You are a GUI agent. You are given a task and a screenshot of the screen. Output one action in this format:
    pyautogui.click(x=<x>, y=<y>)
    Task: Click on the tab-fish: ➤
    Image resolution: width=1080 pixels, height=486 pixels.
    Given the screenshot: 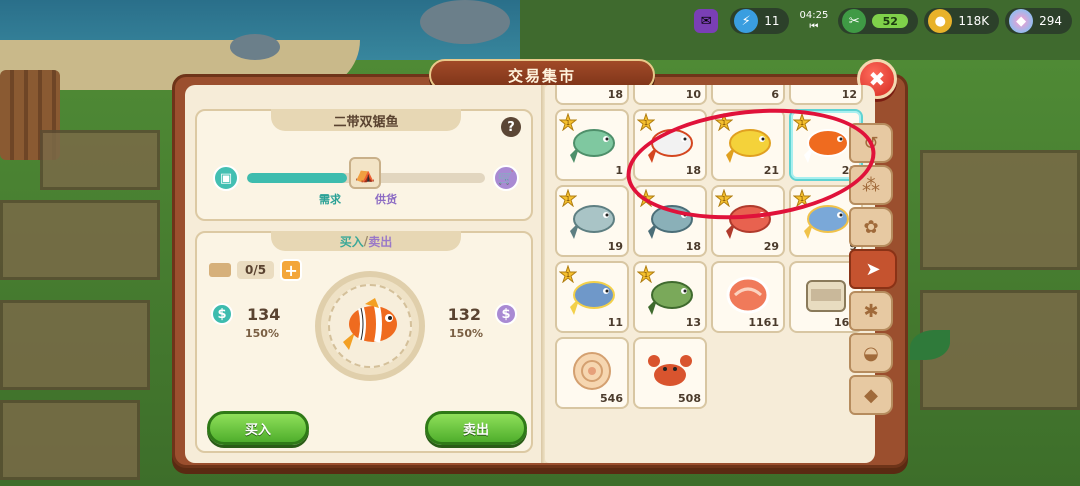 What is the action you would take?
    pyautogui.click(x=873, y=269)
    